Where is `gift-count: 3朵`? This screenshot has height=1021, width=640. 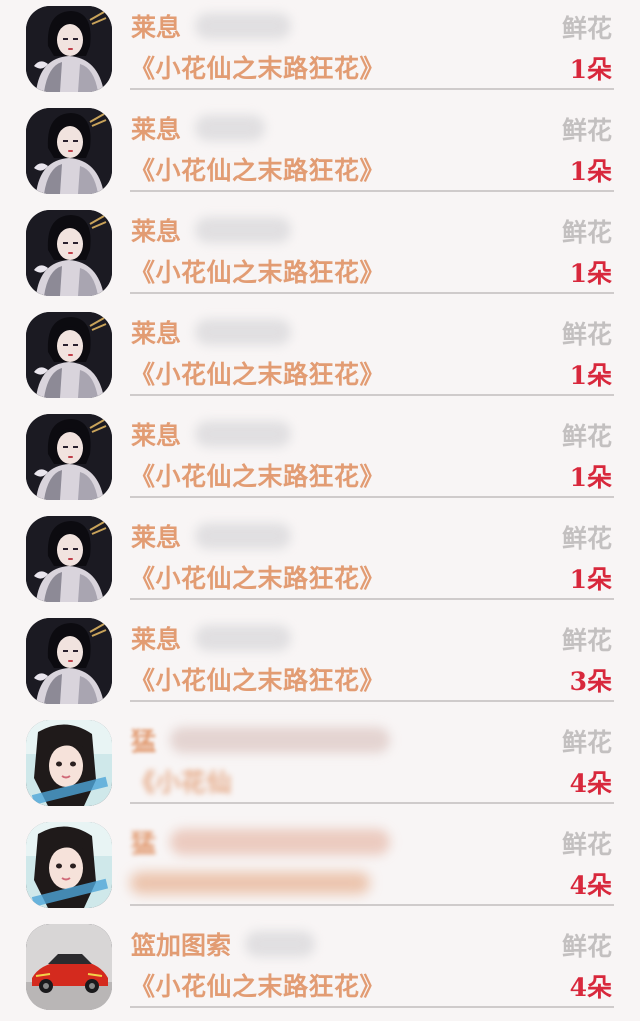
gift-count: 3朵 is located at coordinates (590, 681).